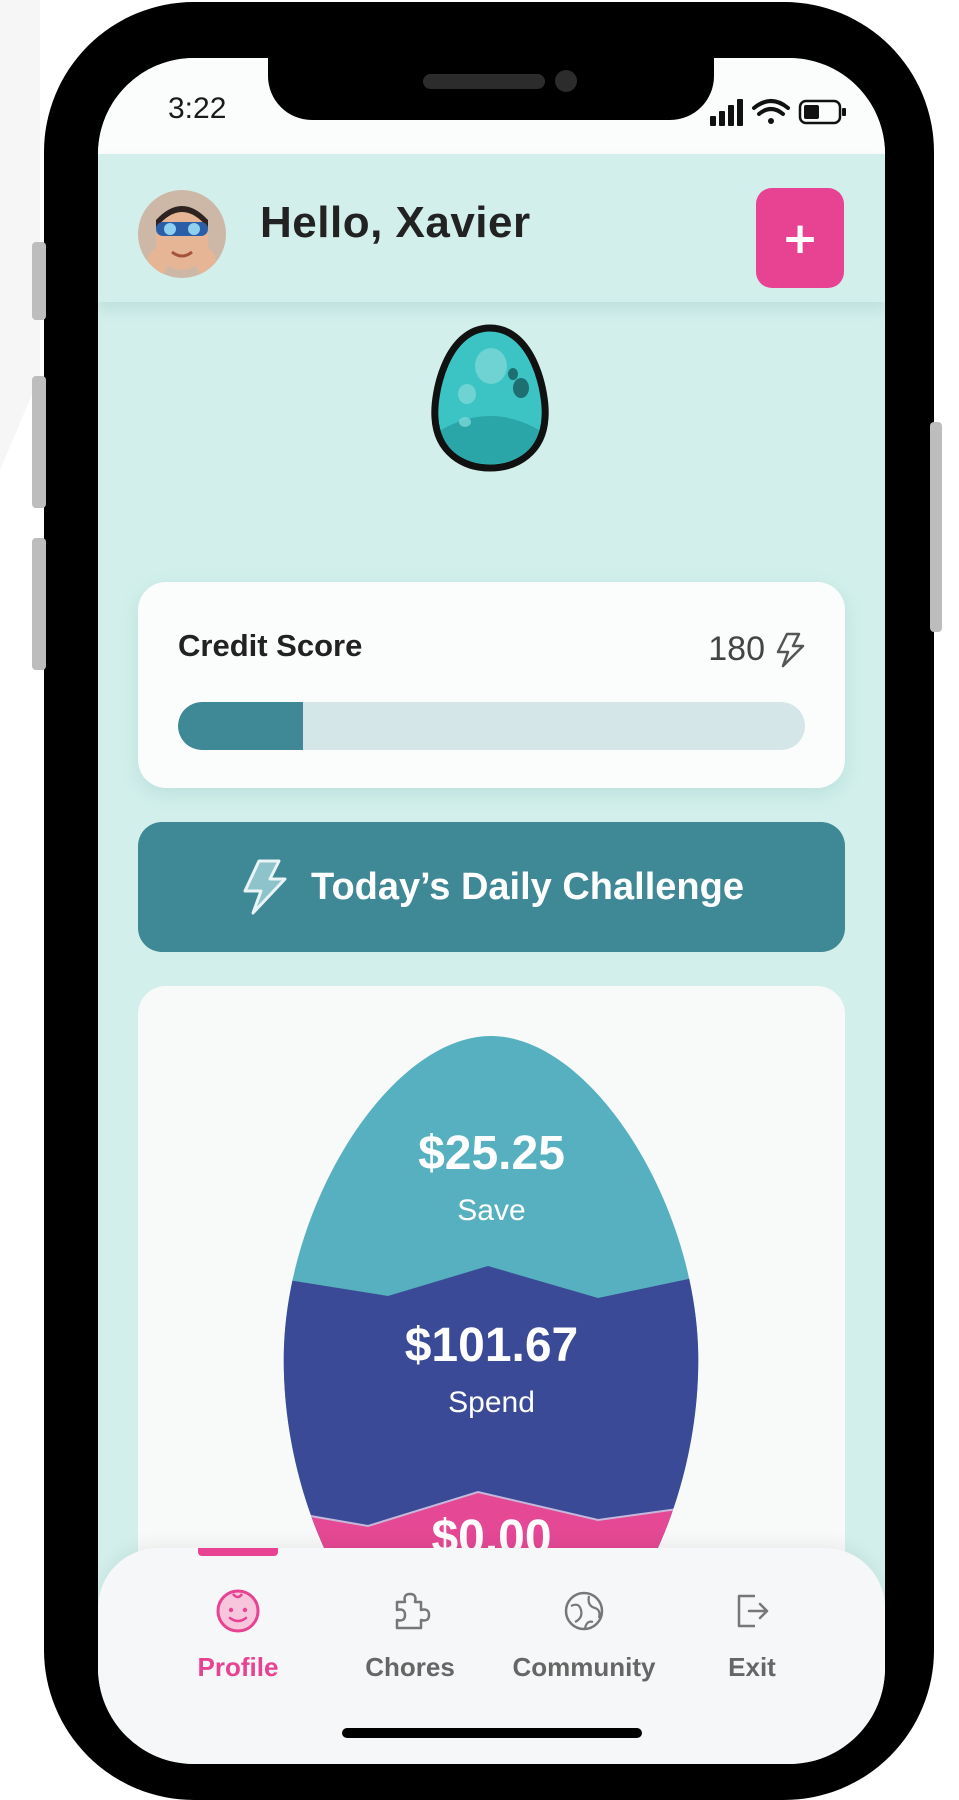 The image size is (959, 1800). Describe the element at coordinates (410, 1635) in the screenshot. I see `tab-chores: Chores` at that location.